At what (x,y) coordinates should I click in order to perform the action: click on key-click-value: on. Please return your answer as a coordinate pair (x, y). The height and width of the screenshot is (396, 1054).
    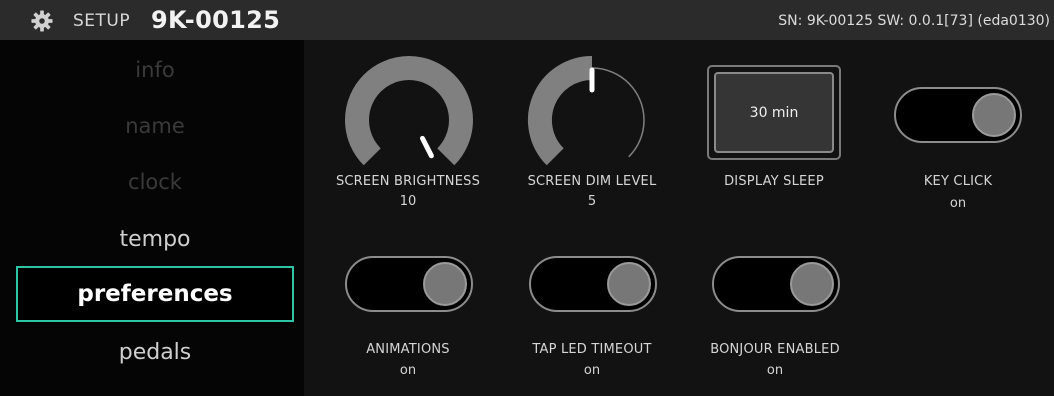
    Looking at the image, I should click on (958, 203).